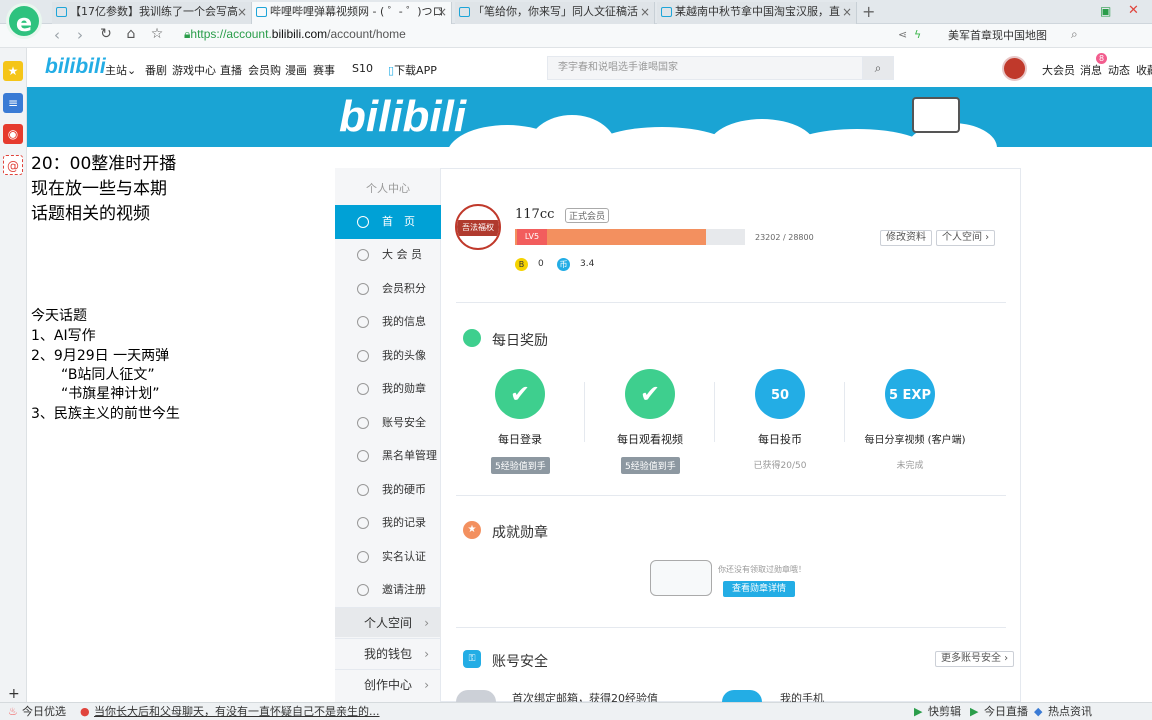  What do you see at coordinates (75, 67) in the screenshot?
I see `site-logo: bilibili` at bounding box center [75, 67].